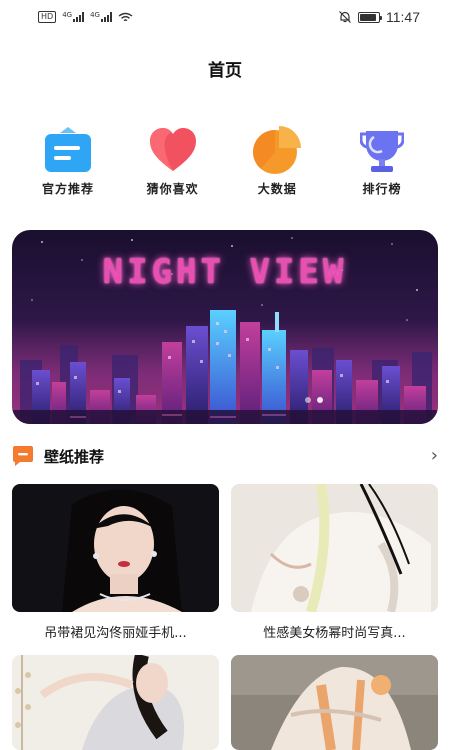 This screenshot has height=750, width=450. Describe the element at coordinates (370, 17) in the screenshot. I see `battery-icon` at that location.